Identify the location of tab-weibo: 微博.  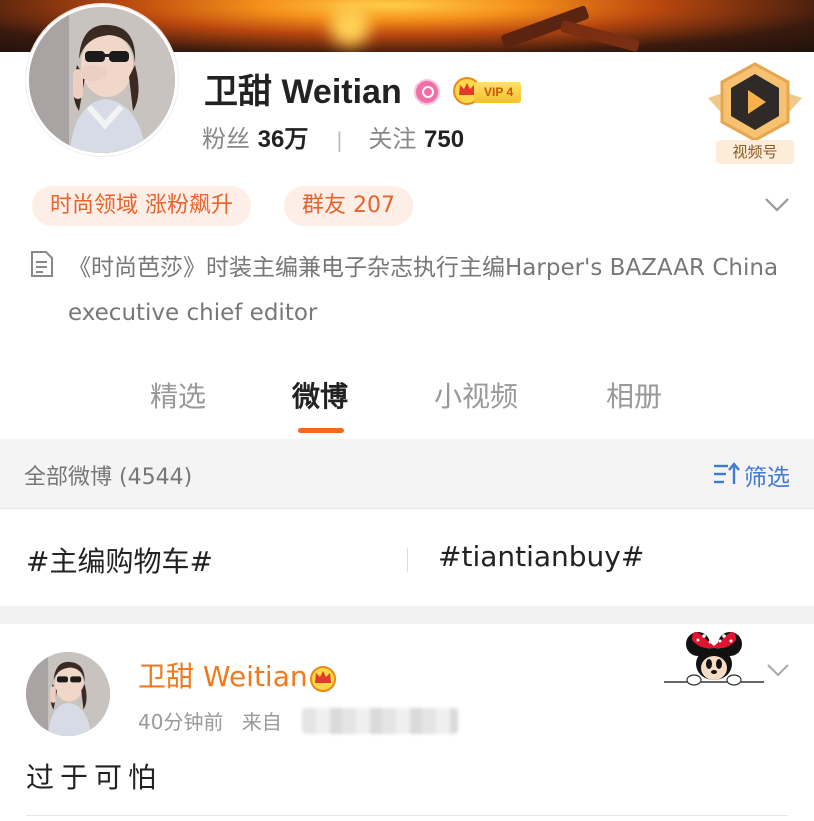
(320, 397).